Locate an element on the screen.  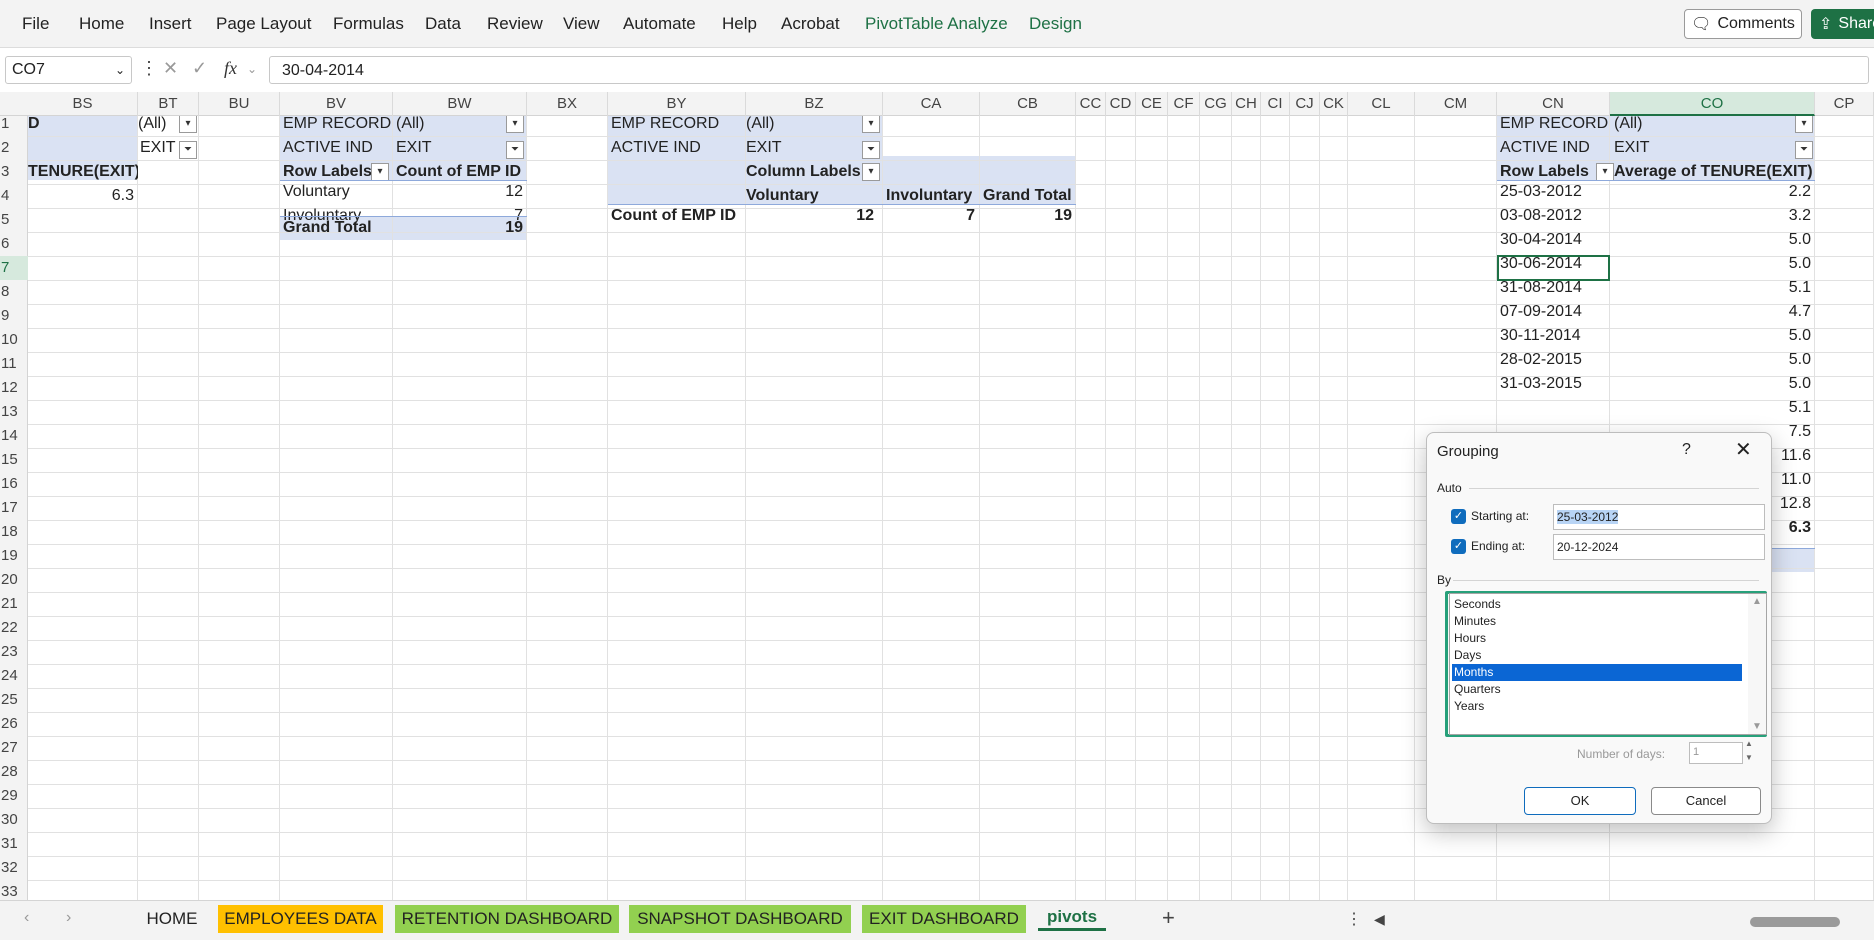
pivot2-filter1-dropdown: ▾ is located at coordinates (515, 124).